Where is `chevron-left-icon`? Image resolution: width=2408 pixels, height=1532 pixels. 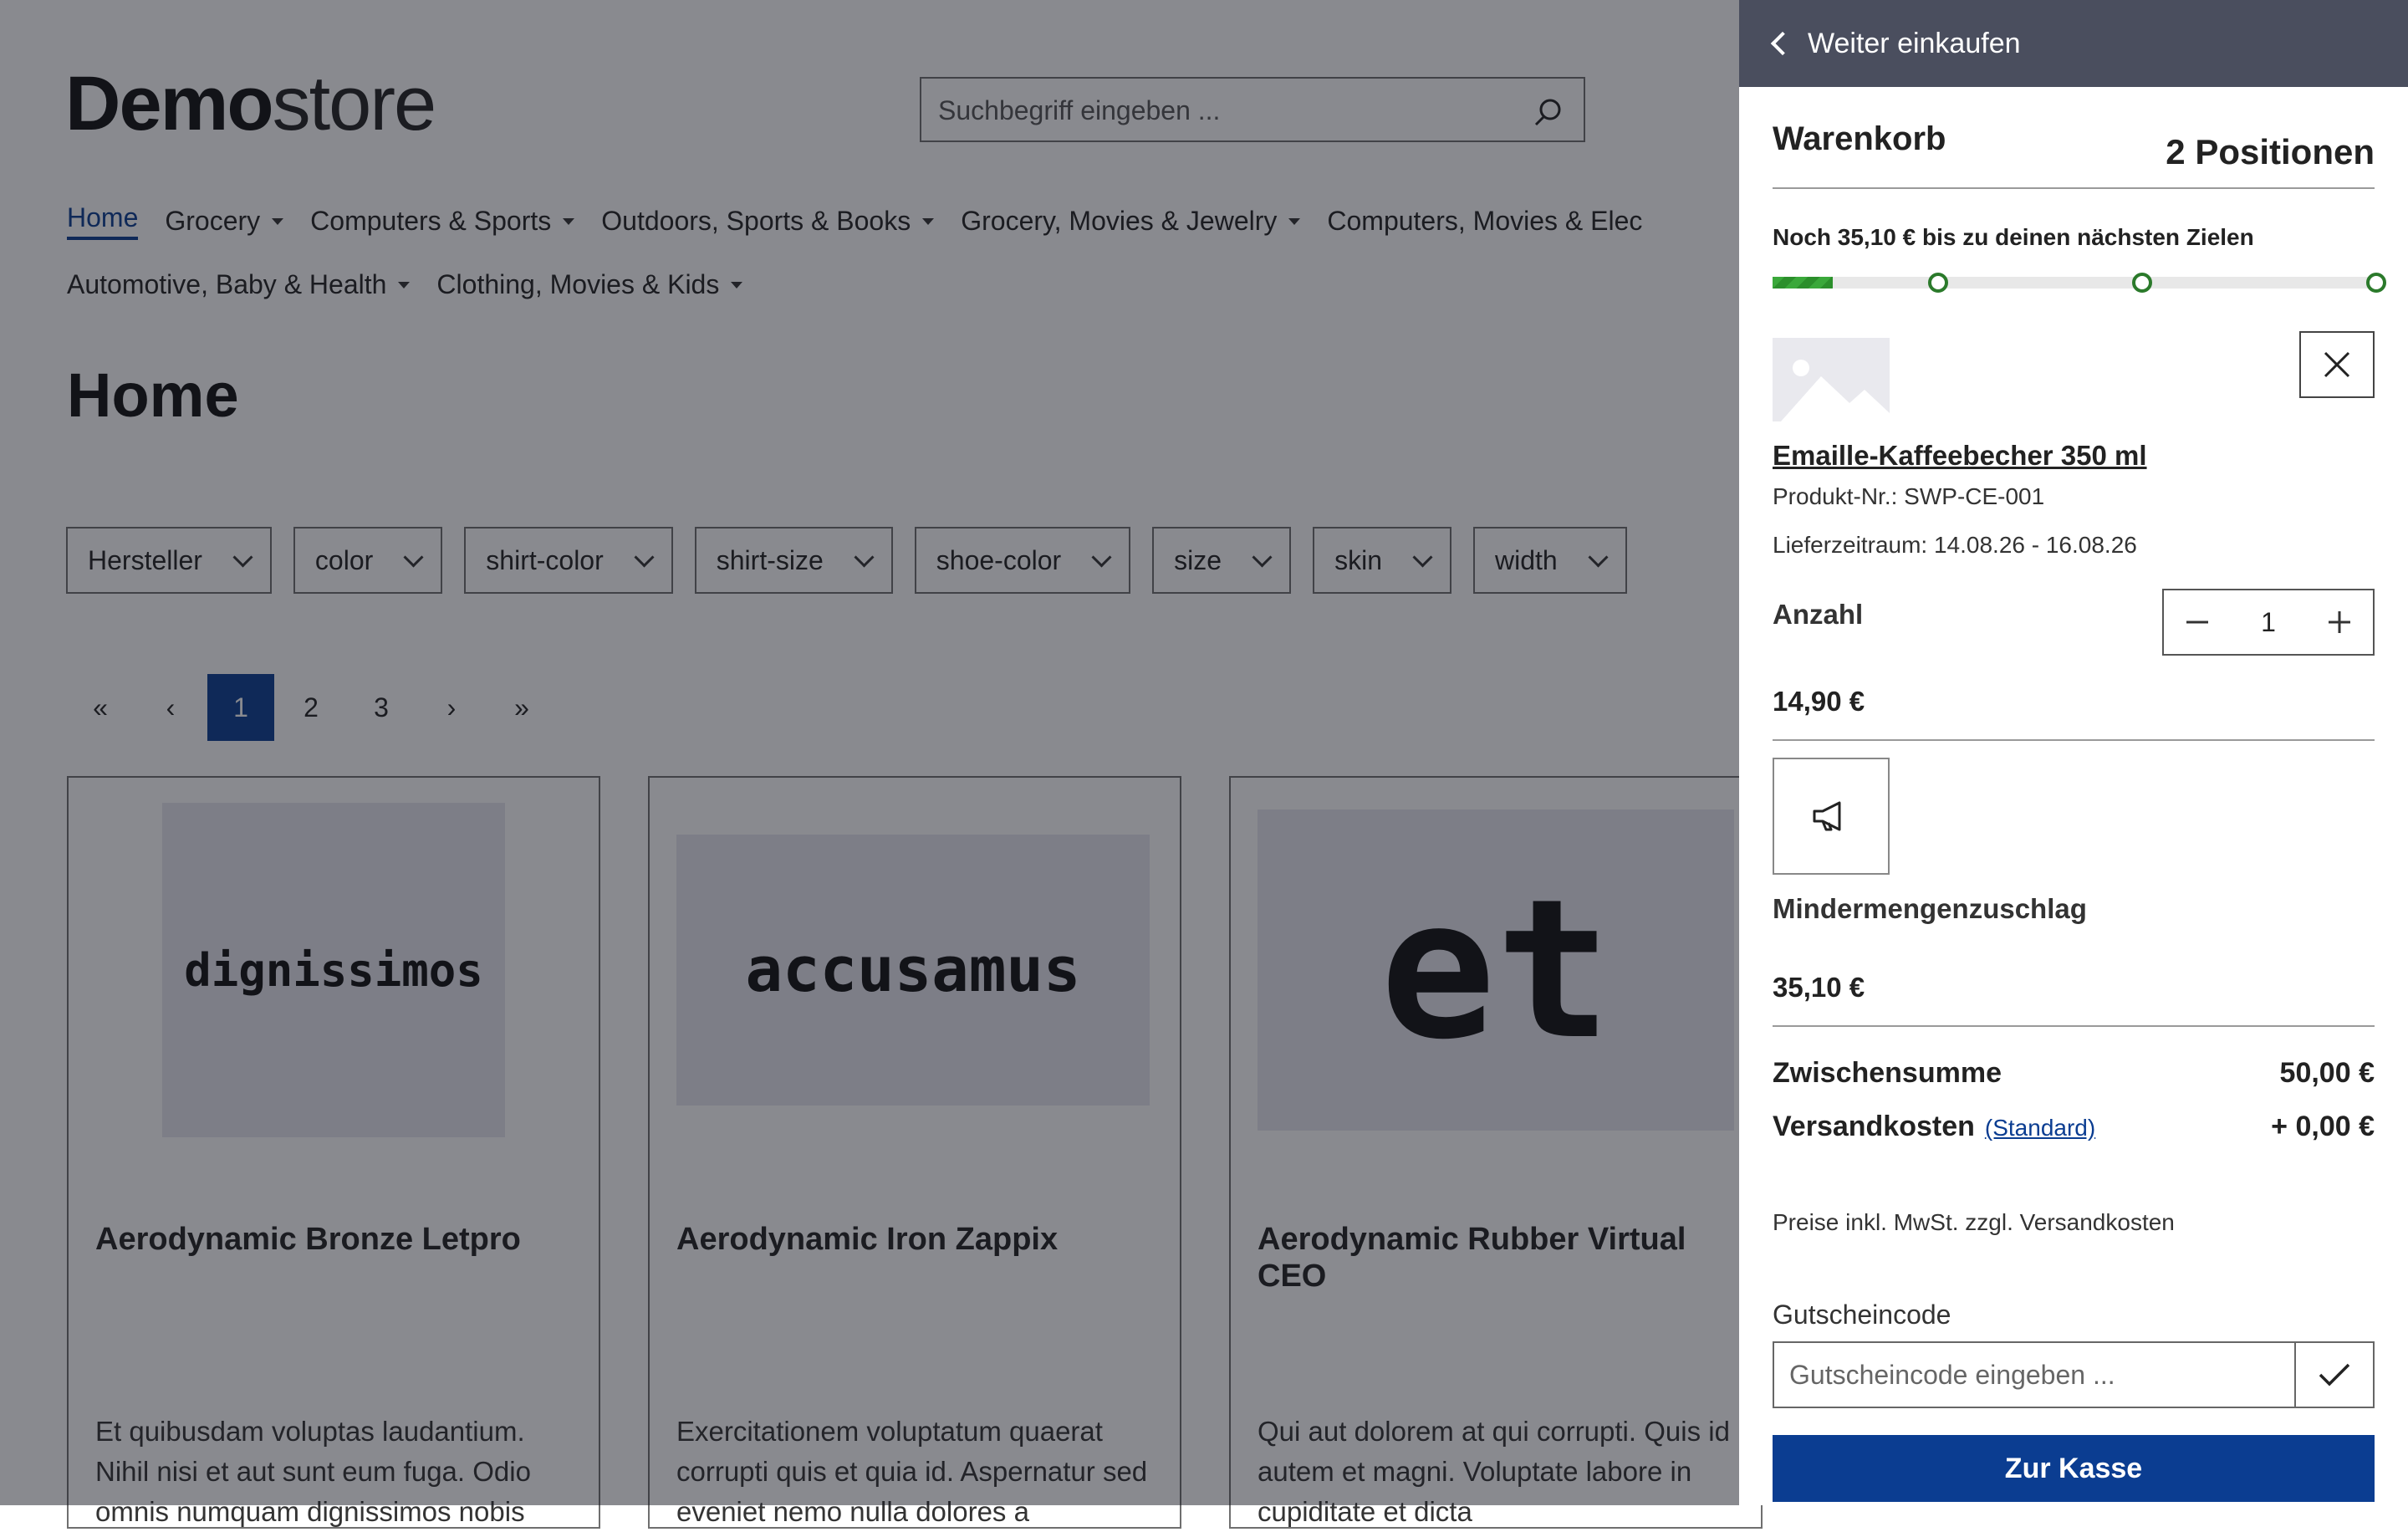
chevron-left-icon is located at coordinates (1782, 43).